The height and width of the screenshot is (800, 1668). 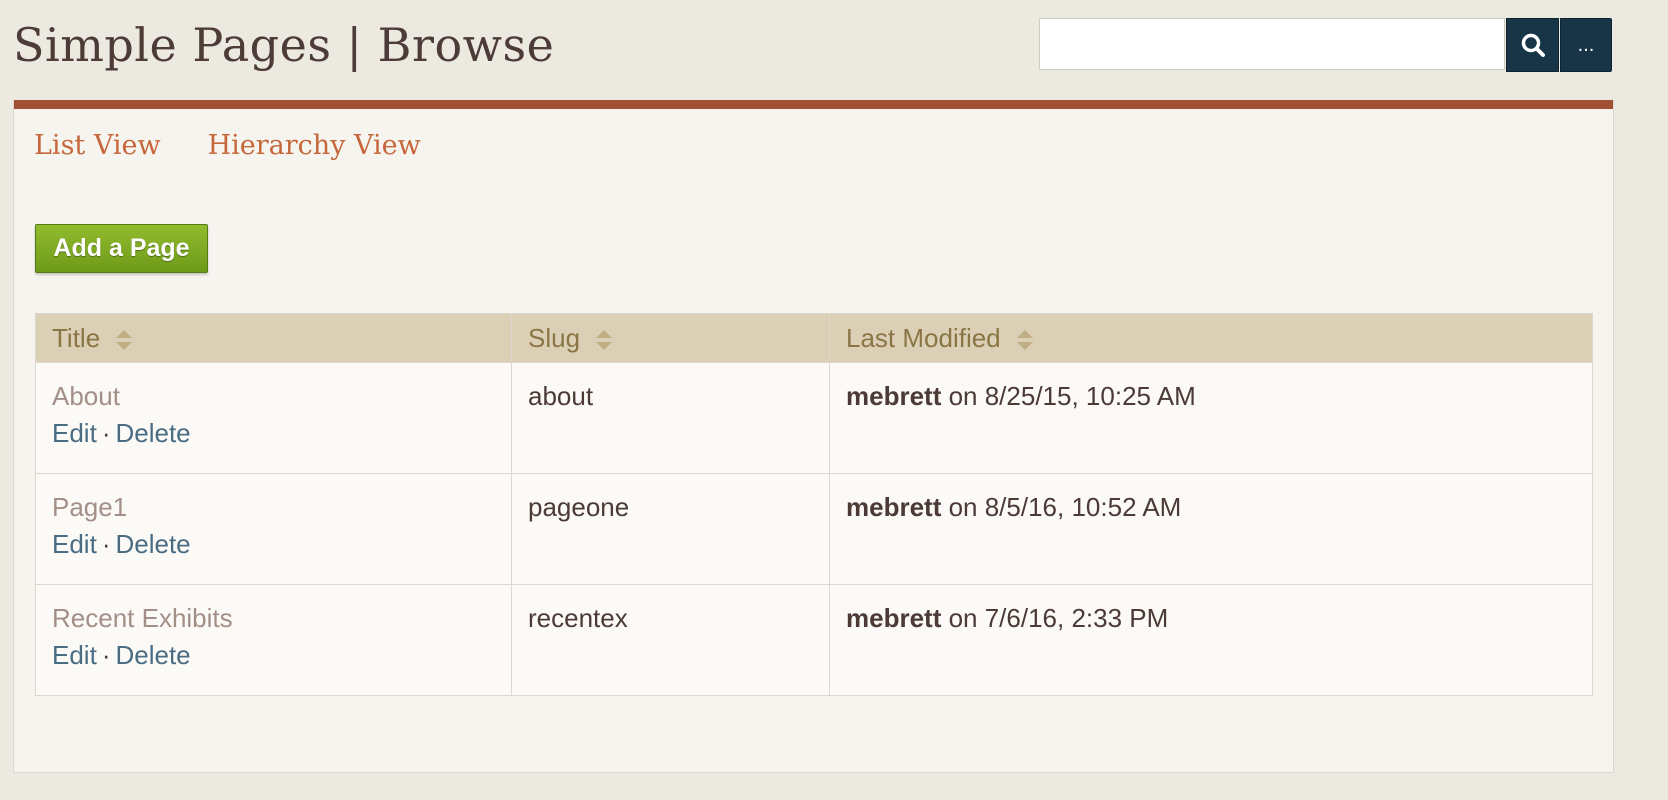 What do you see at coordinates (121, 248) in the screenshot?
I see `add-page-button: Add a Page` at bounding box center [121, 248].